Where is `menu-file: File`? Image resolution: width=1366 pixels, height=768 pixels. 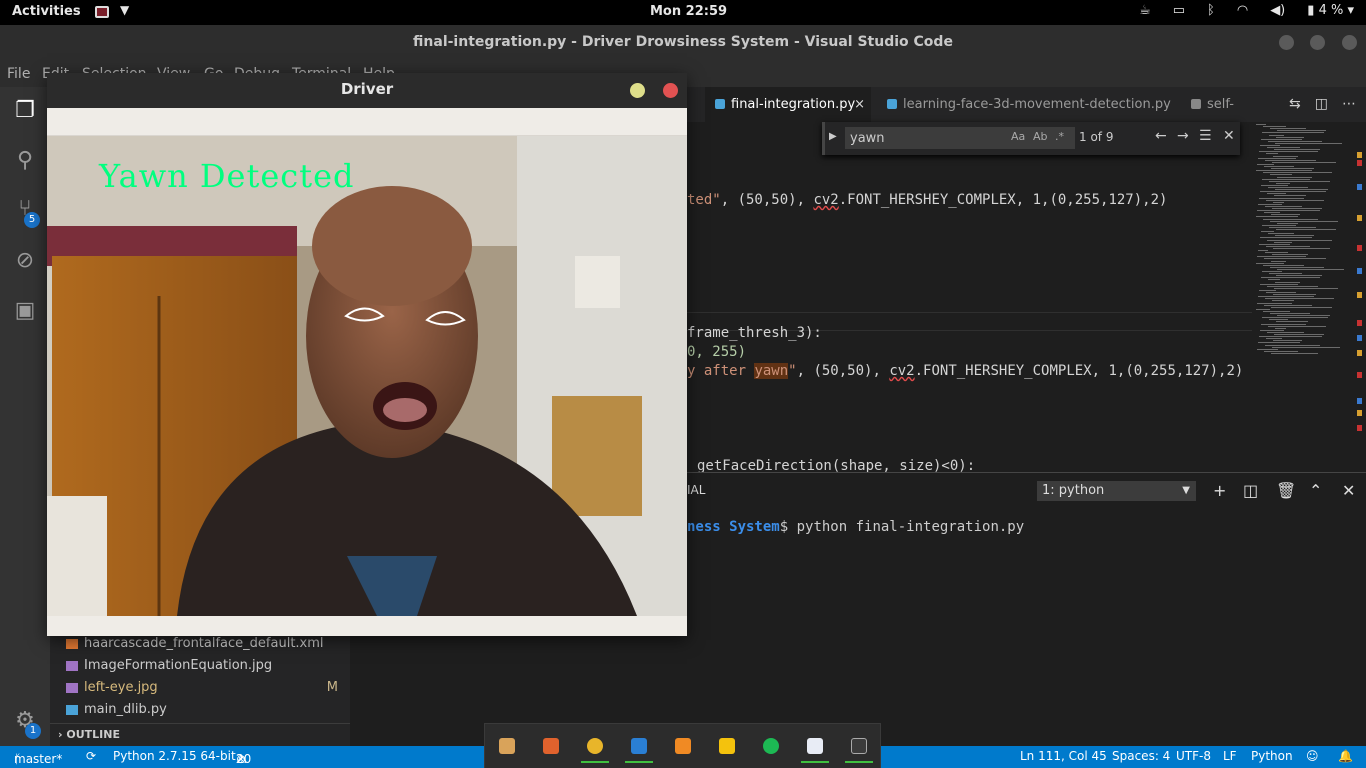
menu-file: File is located at coordinates (18, 74).